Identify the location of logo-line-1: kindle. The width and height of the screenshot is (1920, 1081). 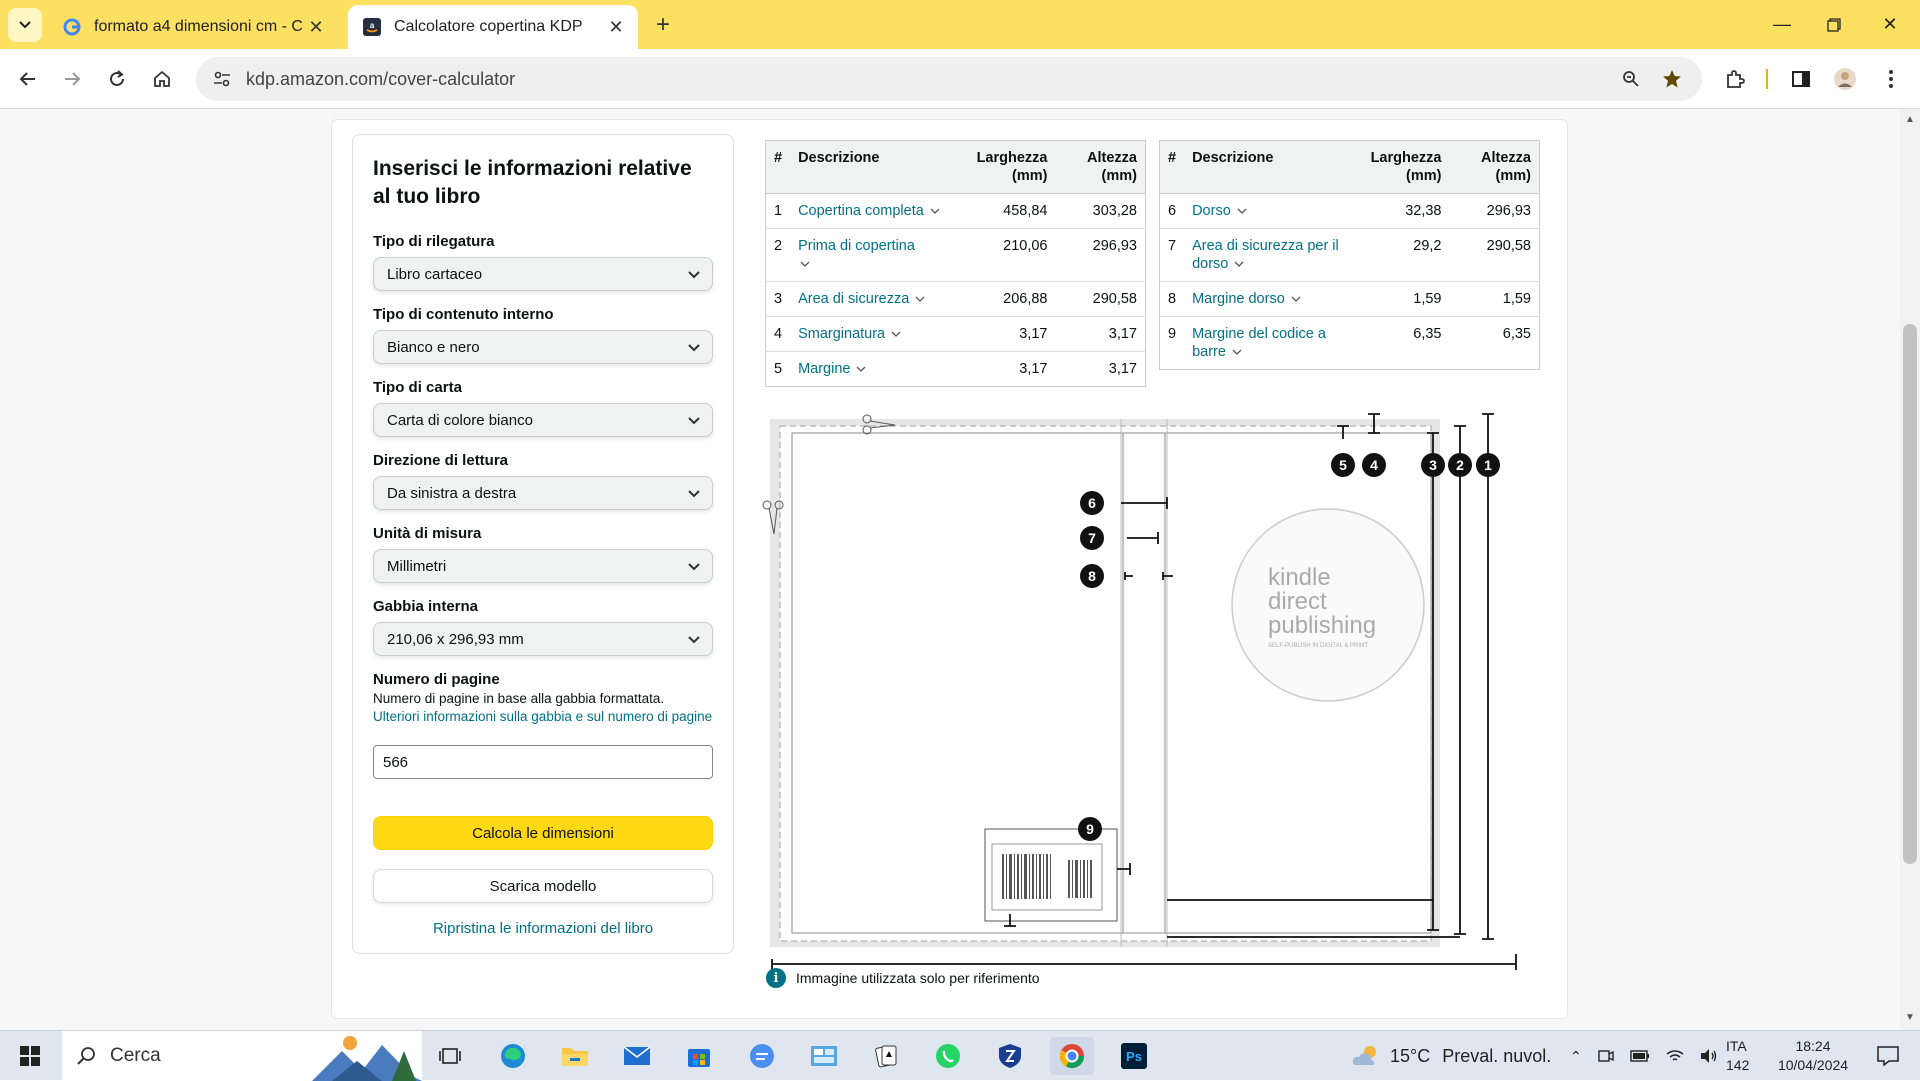
(1299, 577).